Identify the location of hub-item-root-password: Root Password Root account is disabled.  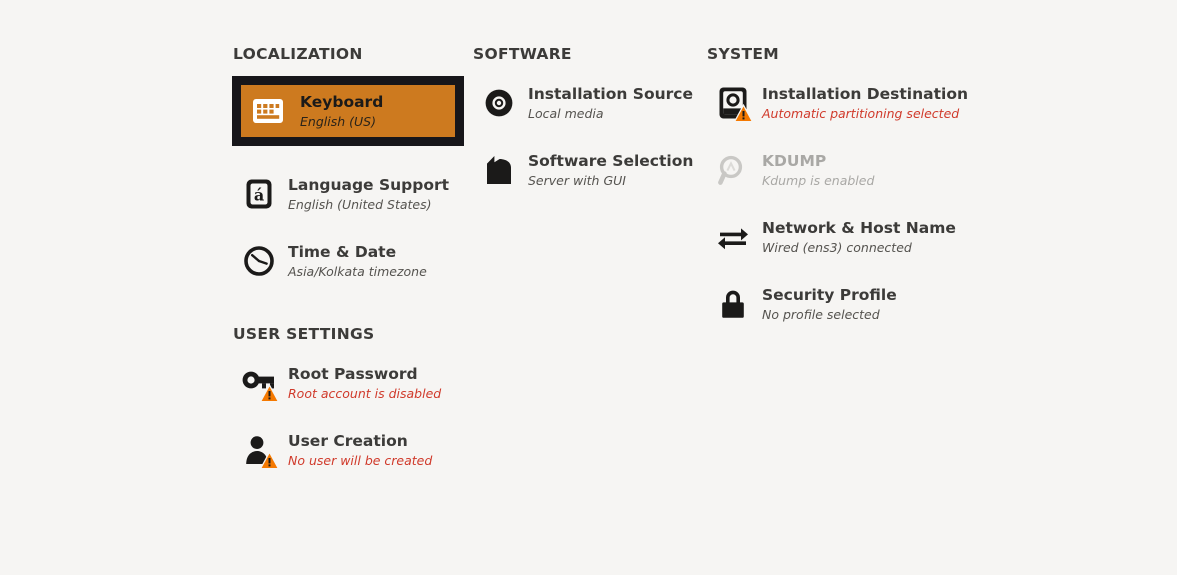
(348, 383).